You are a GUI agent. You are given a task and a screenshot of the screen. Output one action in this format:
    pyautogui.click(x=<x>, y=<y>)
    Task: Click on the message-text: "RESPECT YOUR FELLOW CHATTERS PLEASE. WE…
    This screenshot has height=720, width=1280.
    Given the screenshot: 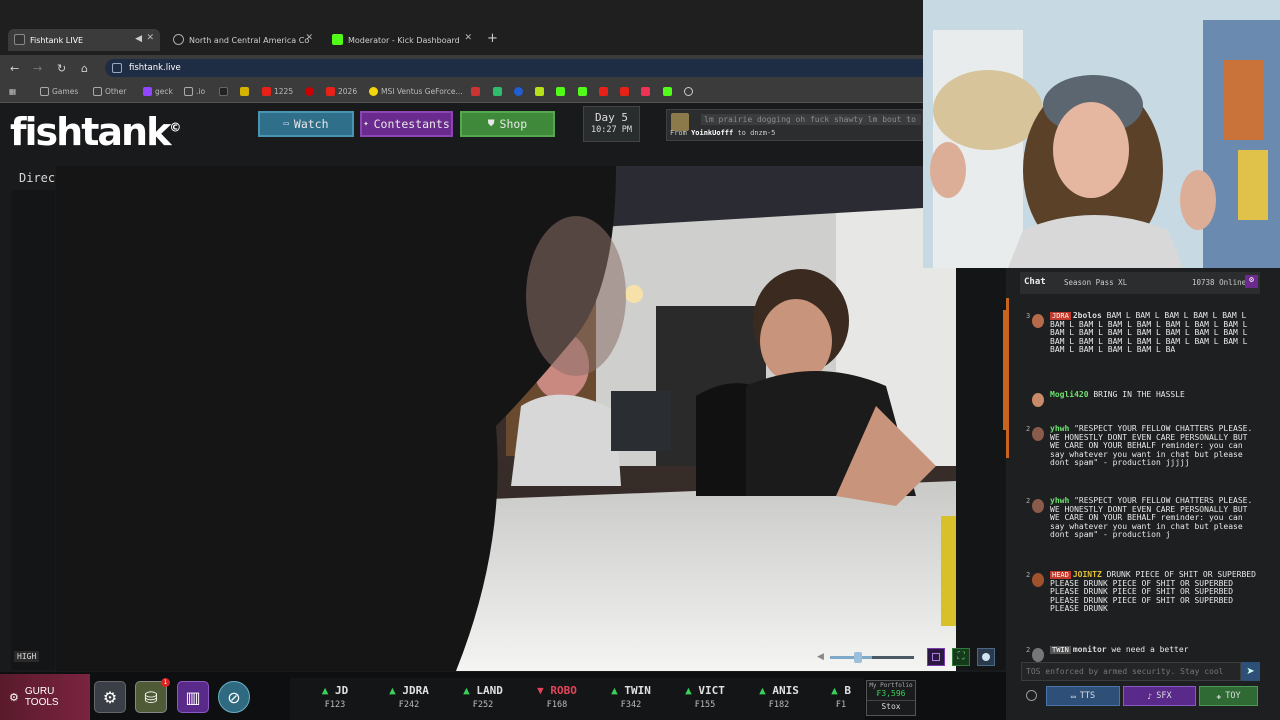 What is the action you would take?
    pyautogui.click(x=1151, y=518)
    